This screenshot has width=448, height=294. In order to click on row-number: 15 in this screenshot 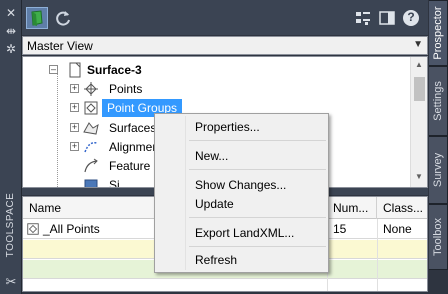, I will do `click(340, 229)`.